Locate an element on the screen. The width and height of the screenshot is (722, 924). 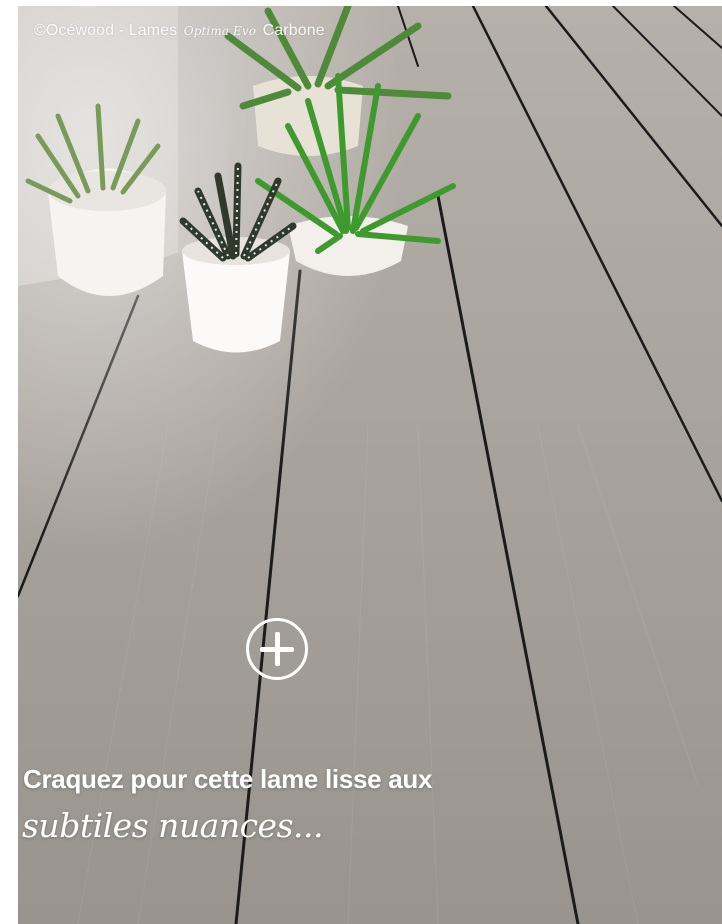
plus-circle-icon is located at coordinates (277, 649).